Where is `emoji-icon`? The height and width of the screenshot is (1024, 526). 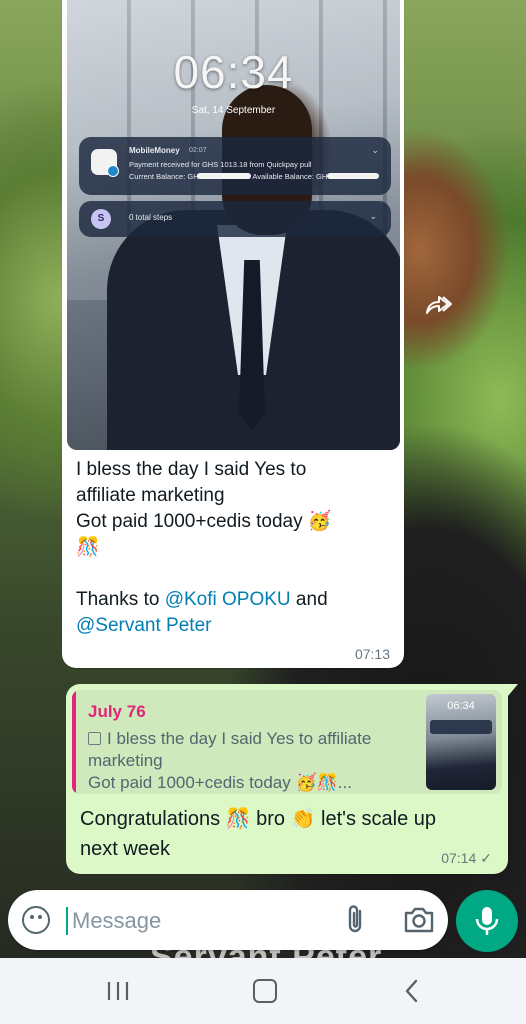 emoji-icon is located at coordinates (36, 920).